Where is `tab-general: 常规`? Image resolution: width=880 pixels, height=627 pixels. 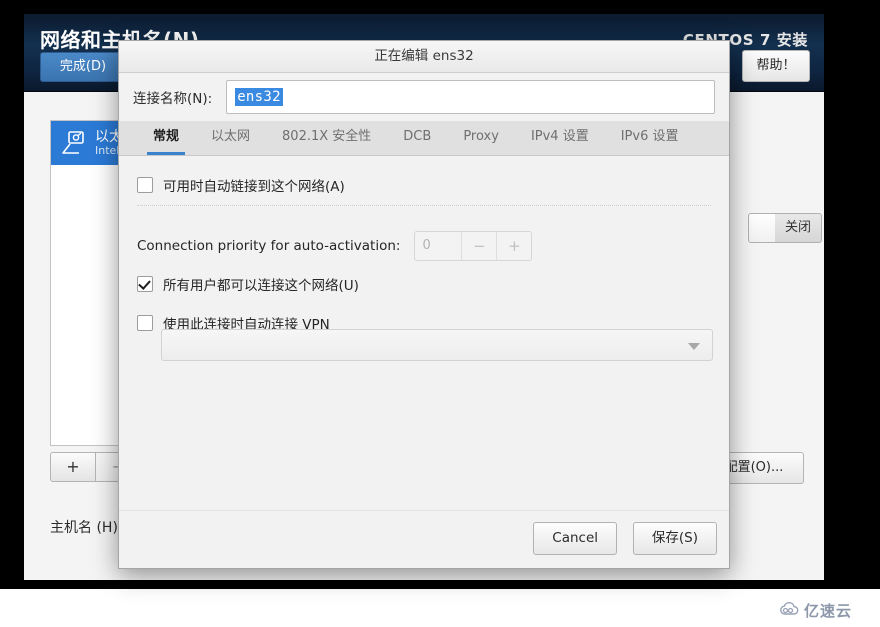 tab-general: 常规 is located at coordinates (166, 137).